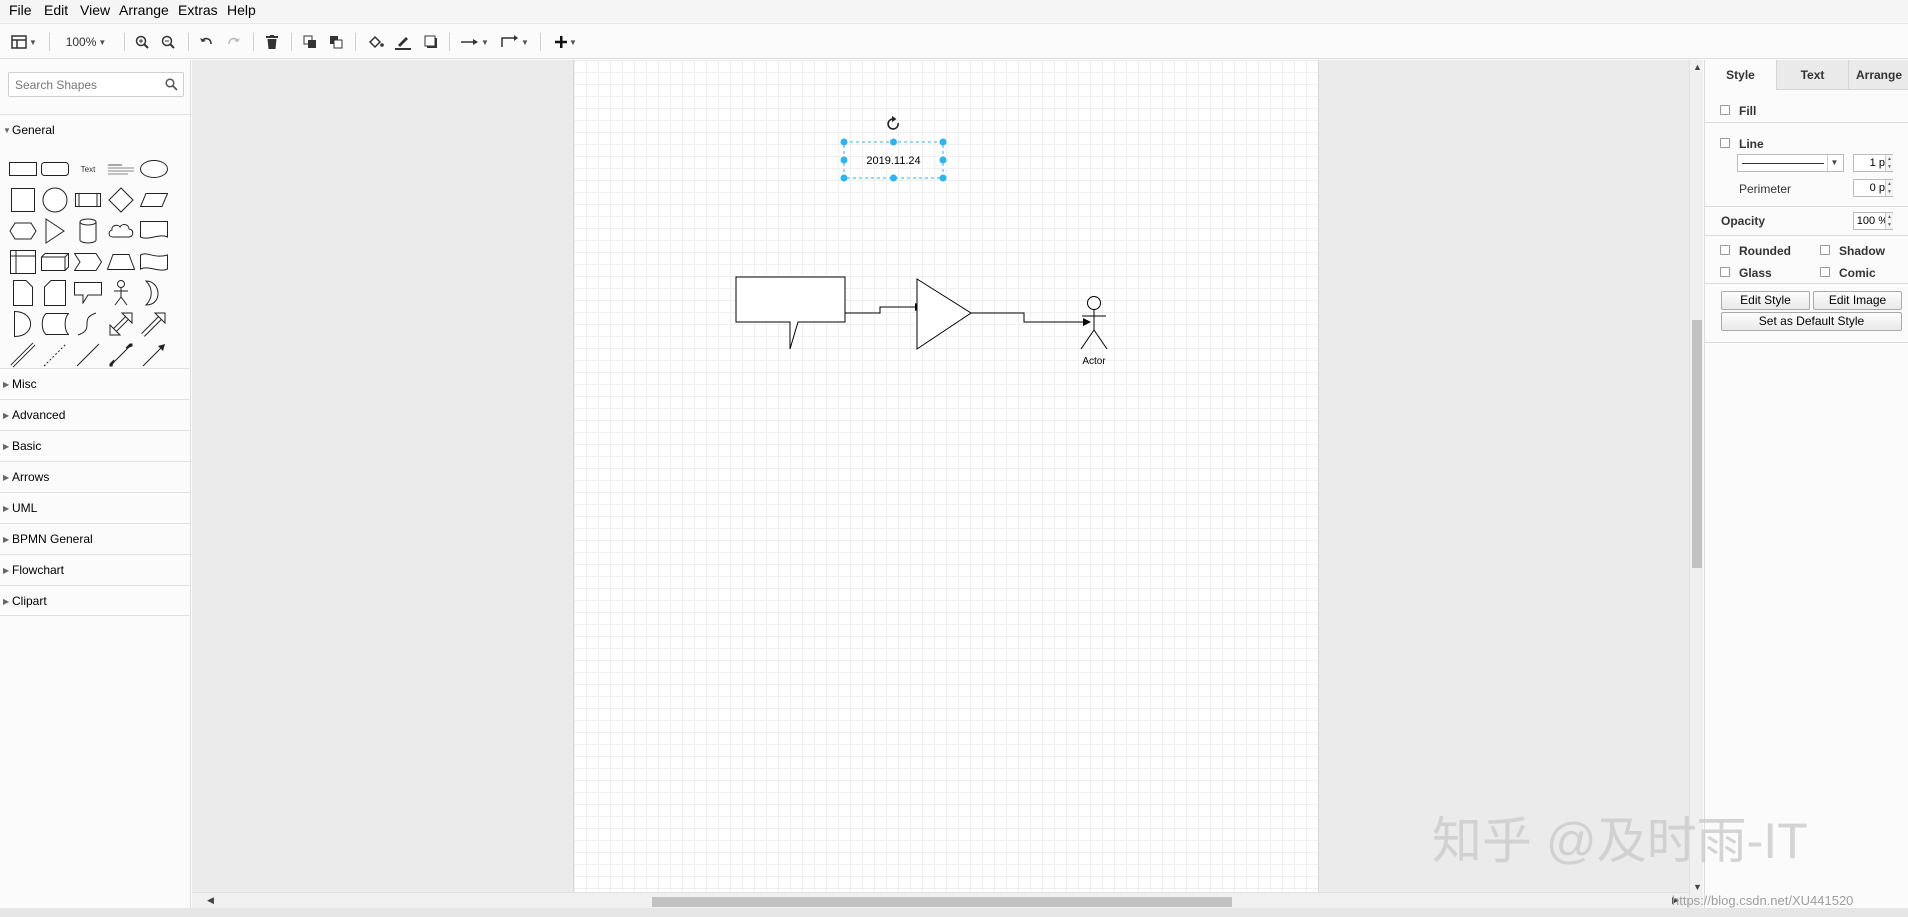 This screenshot has width=1908, height=917. I want to click on perimeter-input: 0 pt ▲ ▼, so click(1873, 188).